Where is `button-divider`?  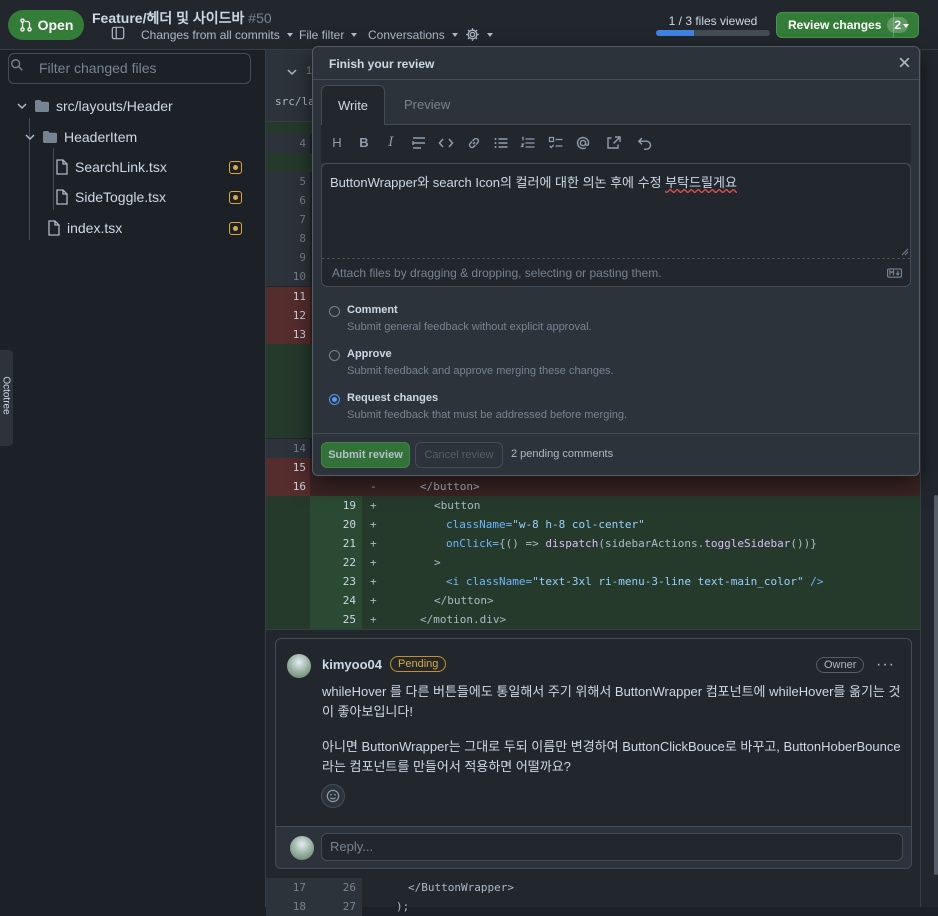 button-divider is located at coordinates (893, 25).